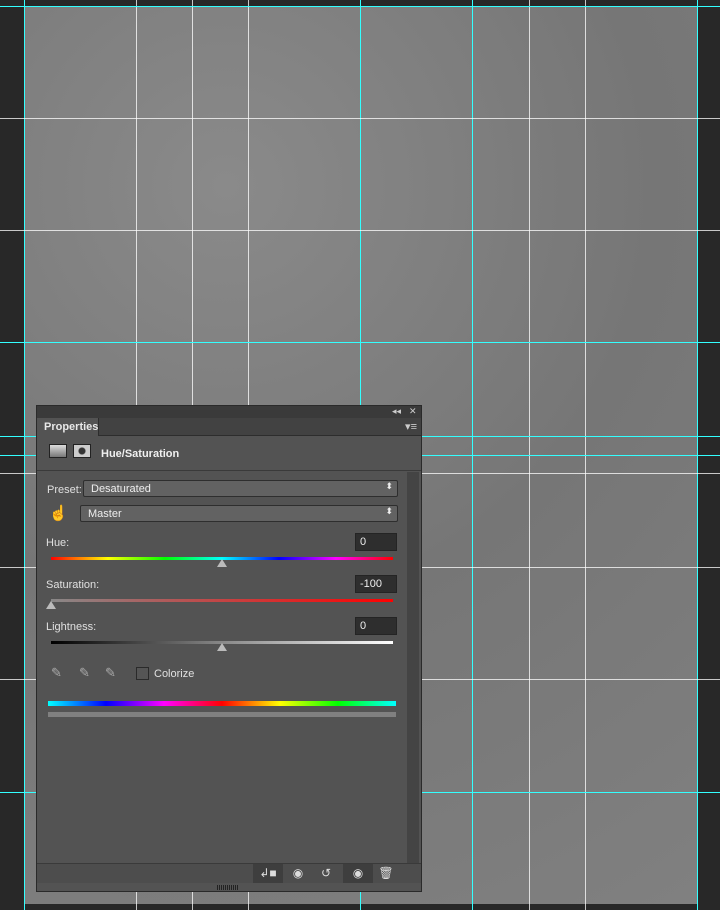 This screenshot has width=720, height=910. Describe the element at coordinates (326, 873) in the screenshot. I see `reset-icon: ↺` at that location.